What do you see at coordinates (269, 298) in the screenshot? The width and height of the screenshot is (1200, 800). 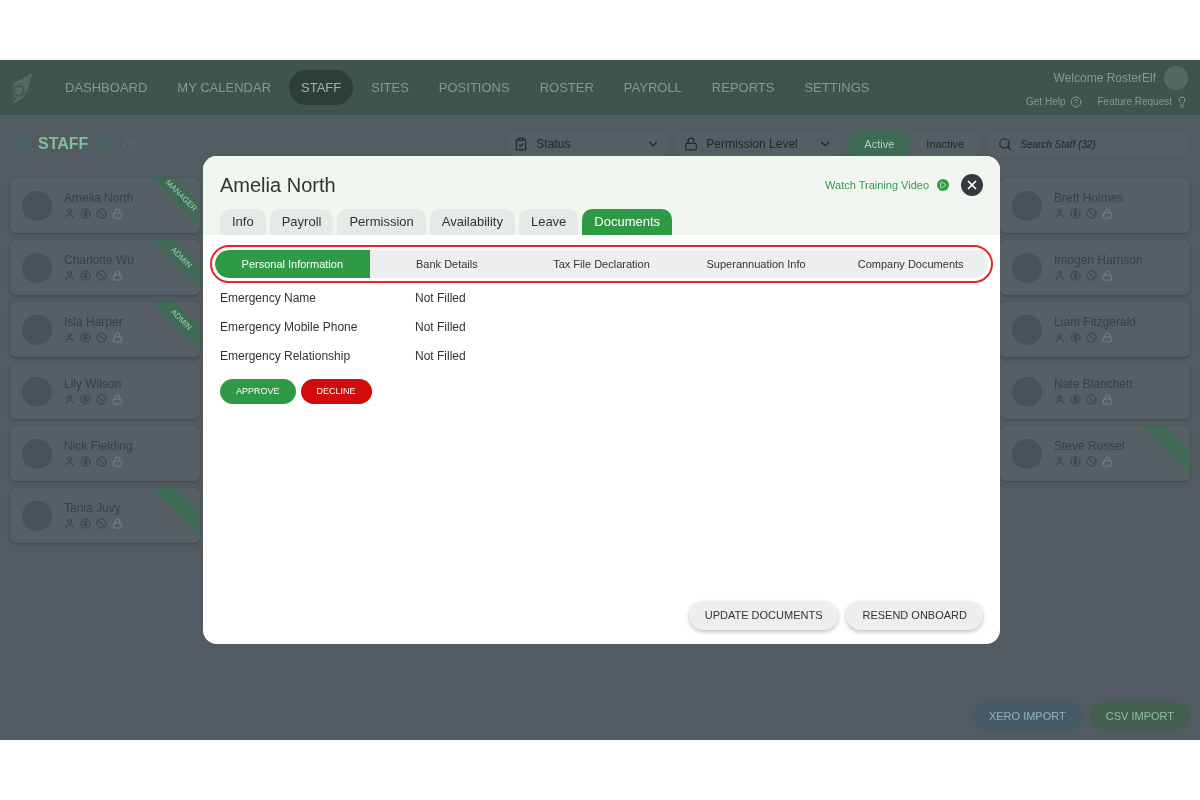 I see `field-label: Emergency Name` at bounding box center [269, 298].